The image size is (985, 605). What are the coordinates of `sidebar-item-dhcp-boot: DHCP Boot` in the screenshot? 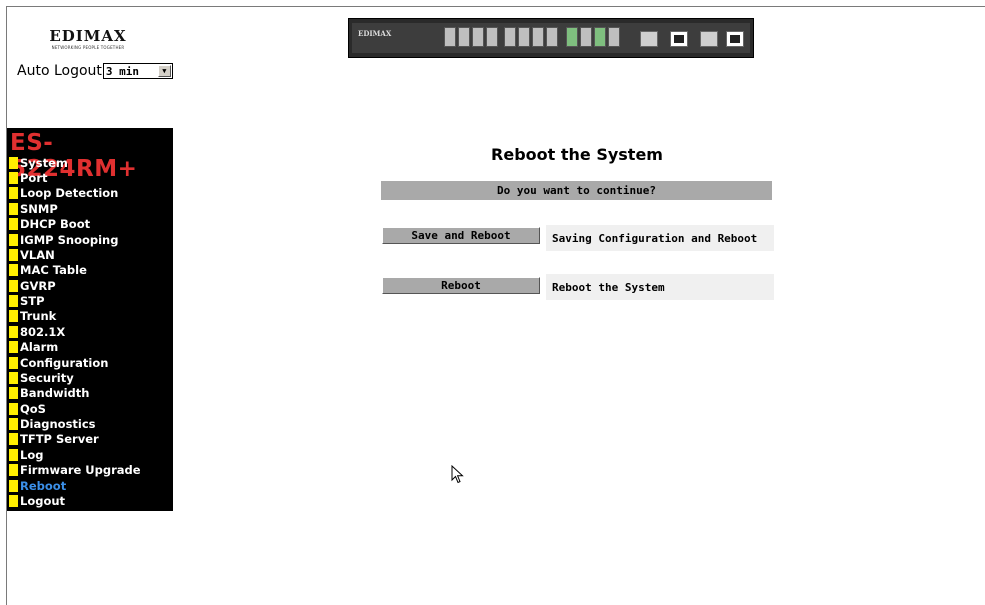 It's located at (75, 224).